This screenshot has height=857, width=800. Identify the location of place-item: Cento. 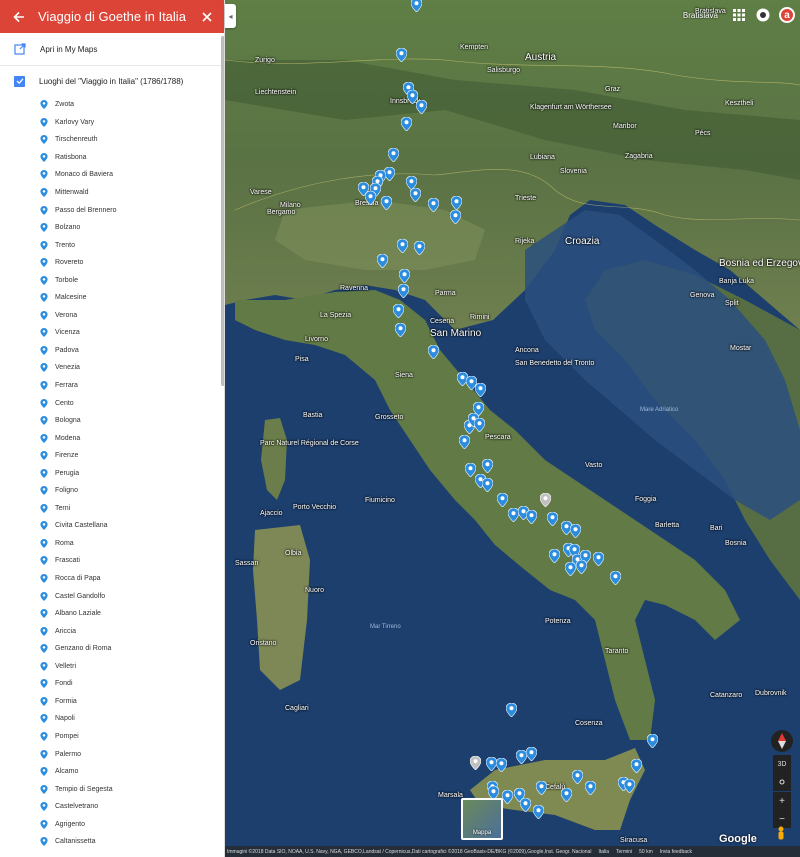
(112, 403).